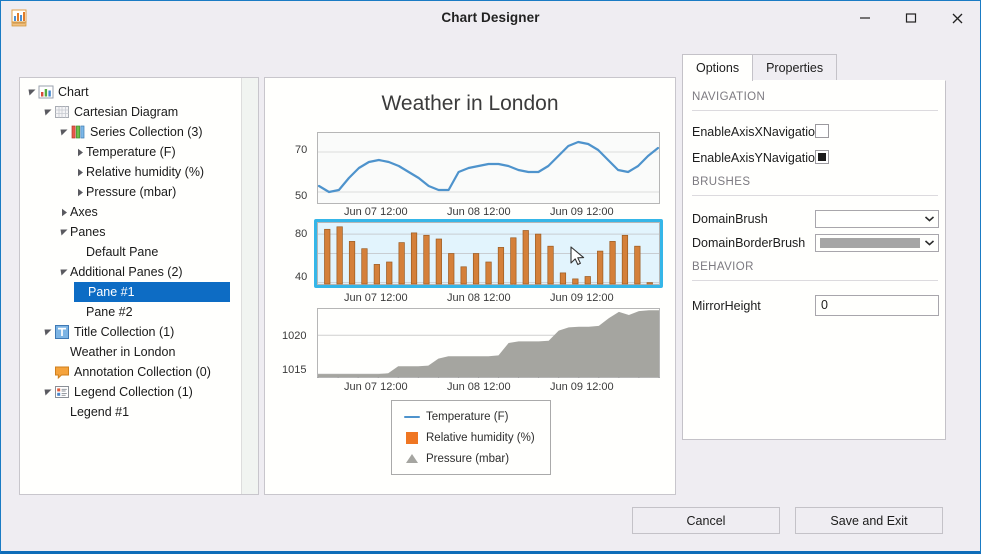 This screenshot has height=554, width=981. What do you see at coordinates (929, 243) in the screenshot?
I see `chevron-down-icon` at bounding box center [929, 243].